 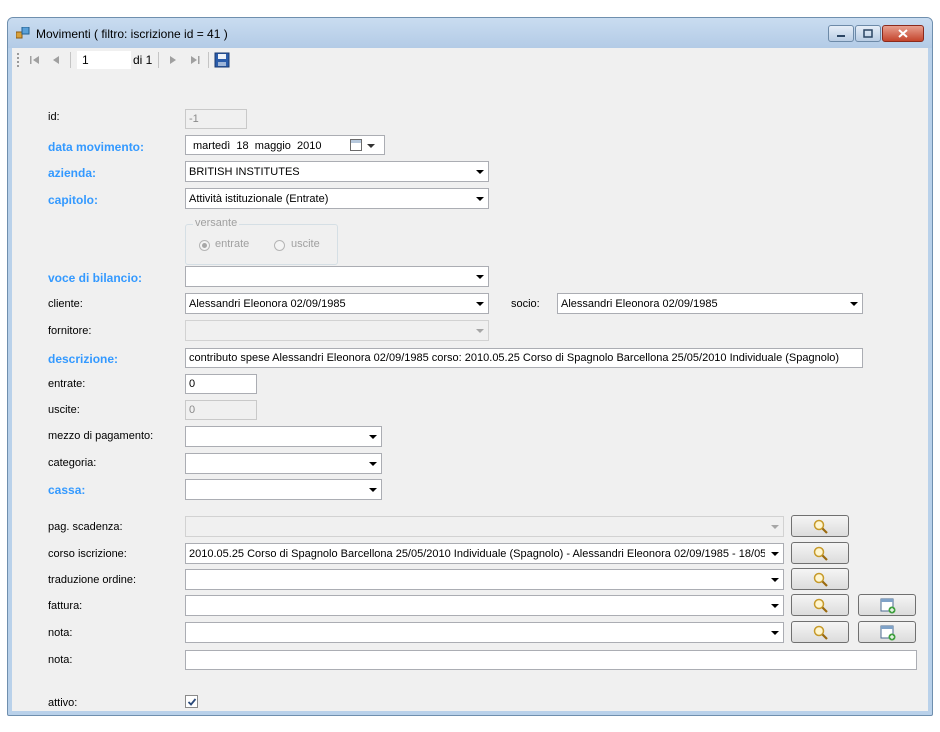 What do you see at coordinates (242, 146) in the screenshot?
I see `date-day: 18` at bounding box center [242, 146].